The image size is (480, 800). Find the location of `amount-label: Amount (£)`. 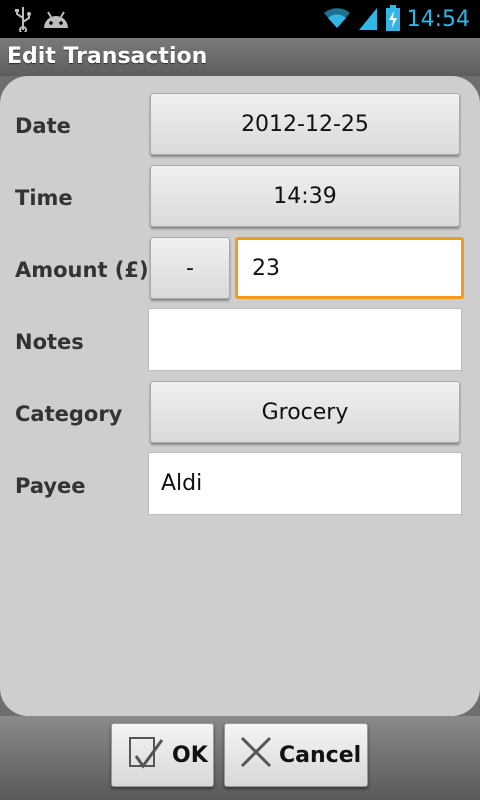

amount-label: Amount (£) is located at coordinates (82, 270).